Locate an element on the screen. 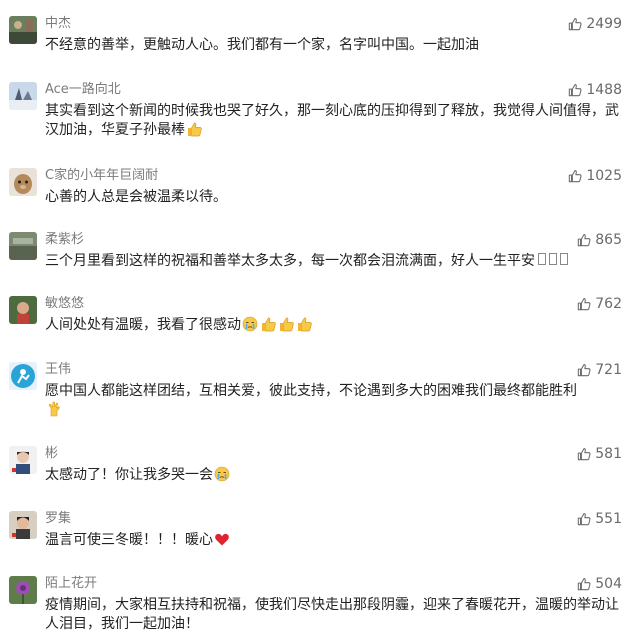  comment-text: 温言可使三冬暖！！！暖心 is located at coordinates (334, 540).